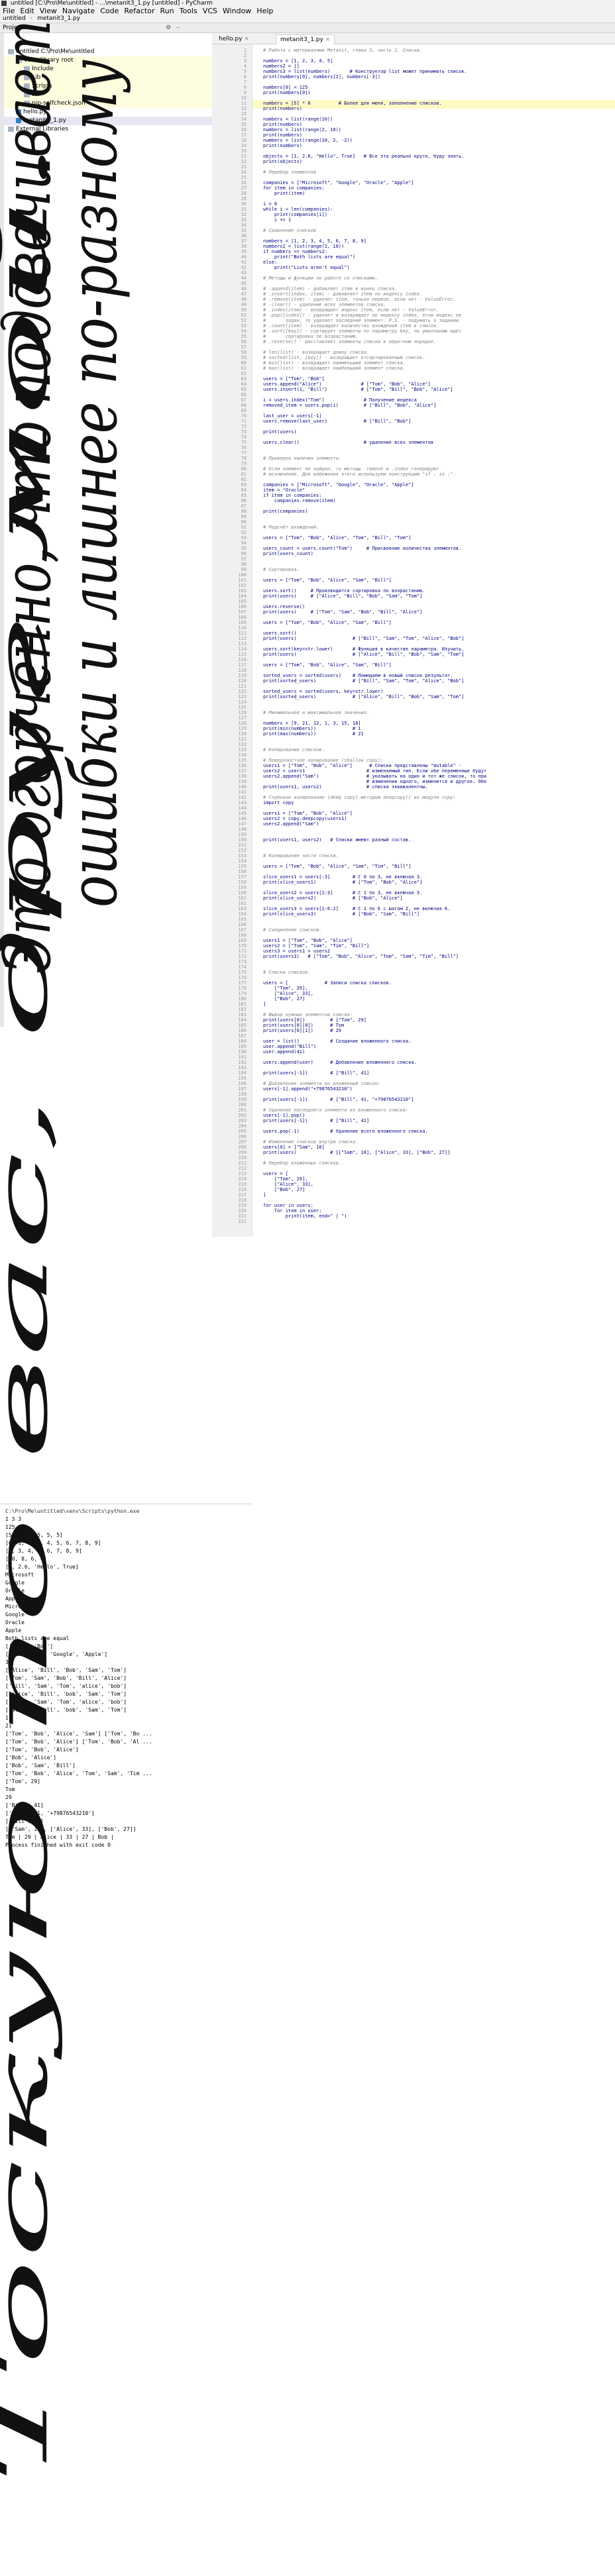  Describe the element at coordinates (312, 728) in the screenshot. I see `code-line: print(min(numbers)) # 1` at that location.